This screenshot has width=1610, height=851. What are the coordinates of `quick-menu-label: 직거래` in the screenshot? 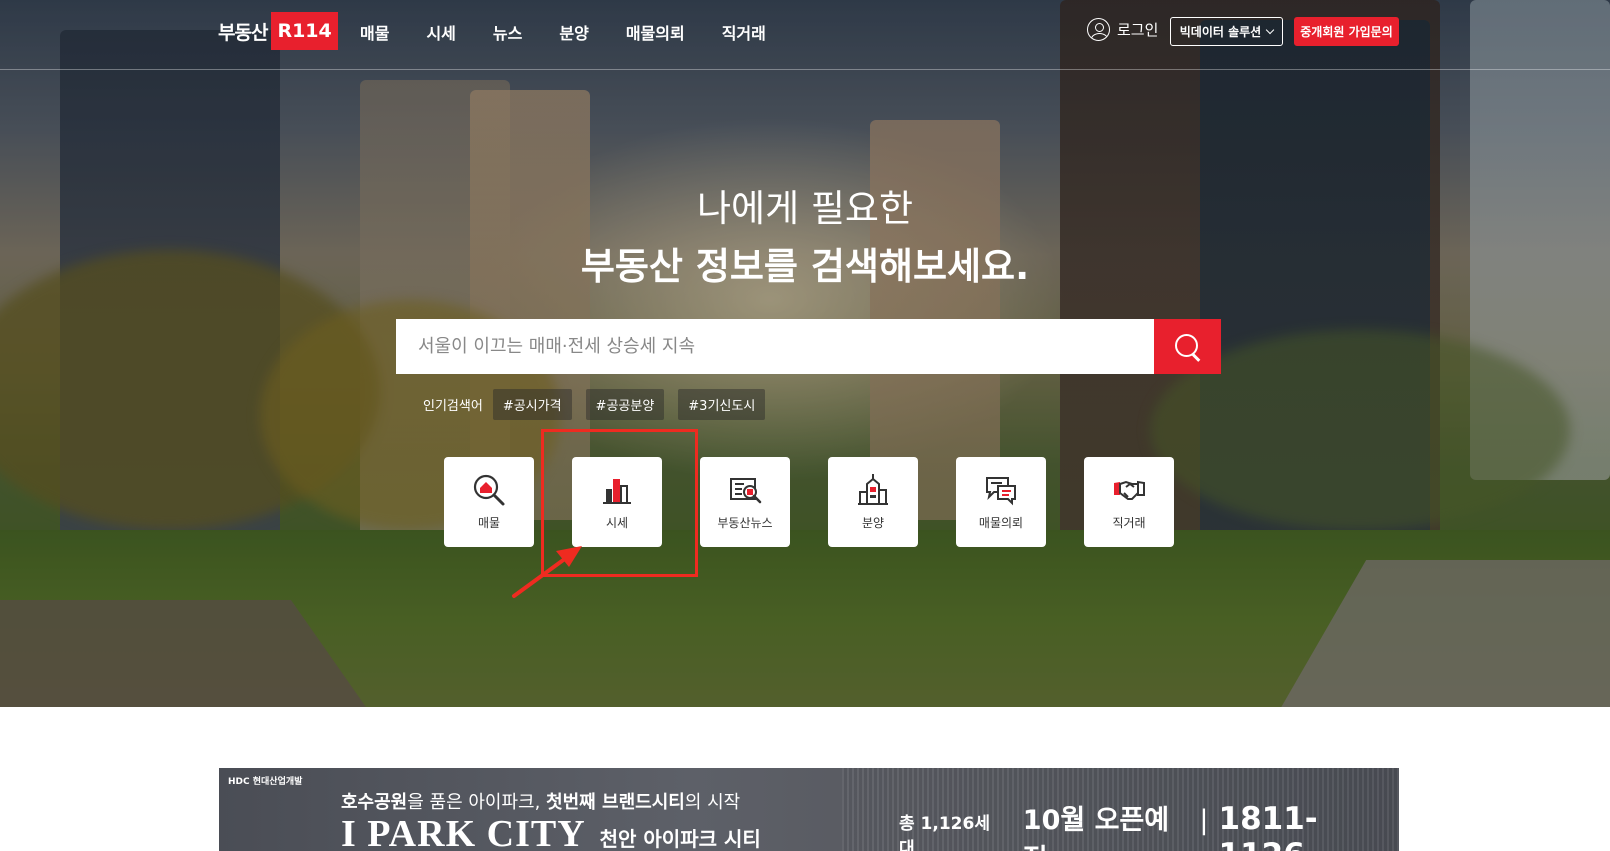 It's located at (1129, 523).